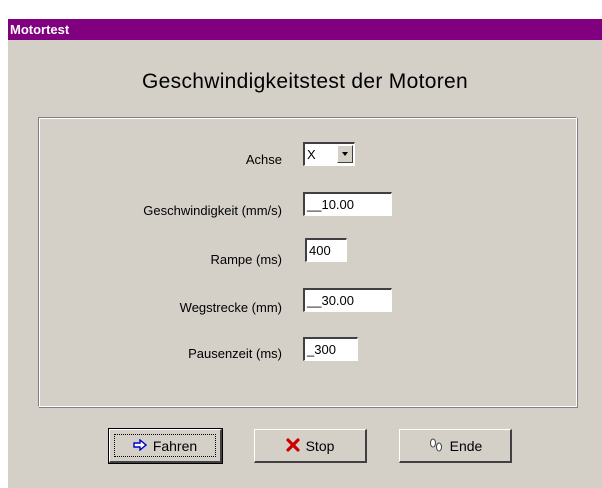 This screenshot has width=602, height=488. What do you see at coordinates (347, 300) in the screenshot?
I see `wegstrecke-input: __30.00` at bounding box center [347, 300].